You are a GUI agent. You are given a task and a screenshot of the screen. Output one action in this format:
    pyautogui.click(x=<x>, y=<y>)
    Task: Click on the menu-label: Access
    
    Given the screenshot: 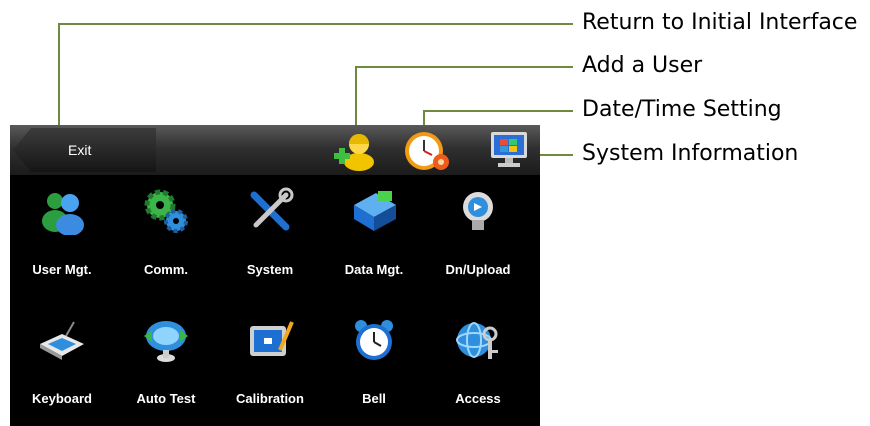 What is the action you would take?
    pyautogui.click(x=478, y=398)
    